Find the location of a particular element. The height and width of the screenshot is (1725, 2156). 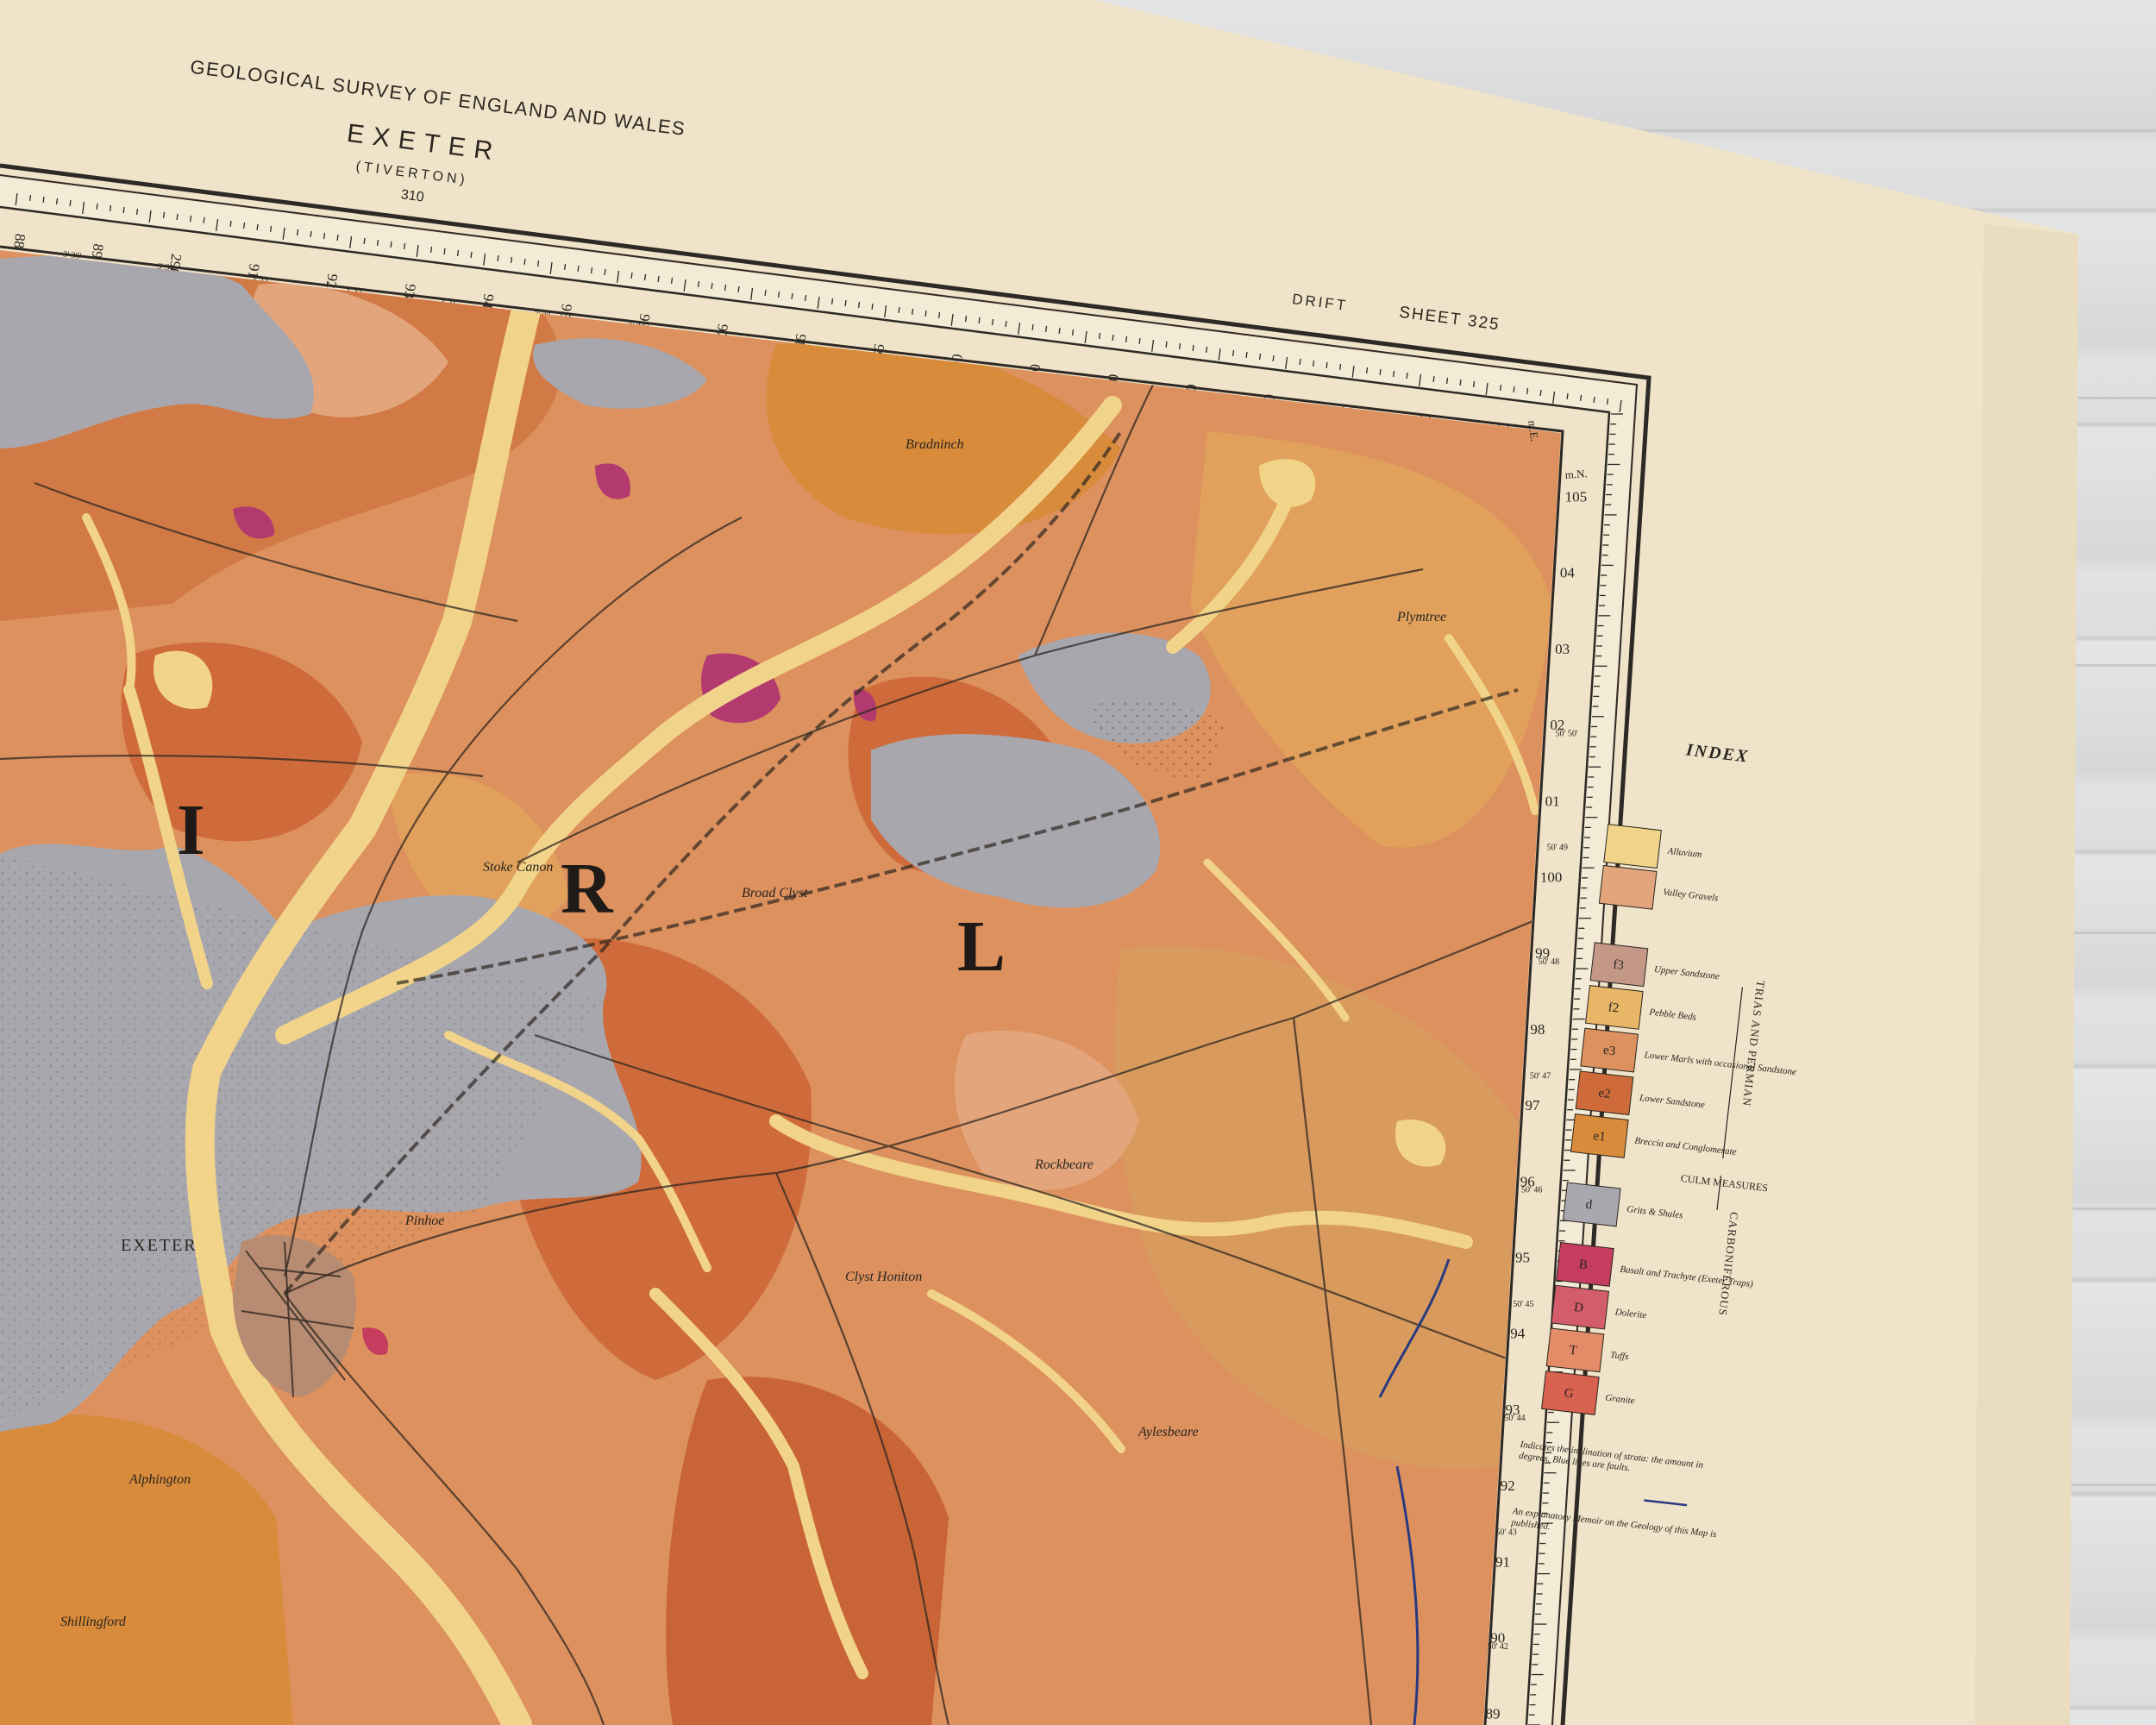

right-grid-number: 91 is located at coordinates (1502, 1562).